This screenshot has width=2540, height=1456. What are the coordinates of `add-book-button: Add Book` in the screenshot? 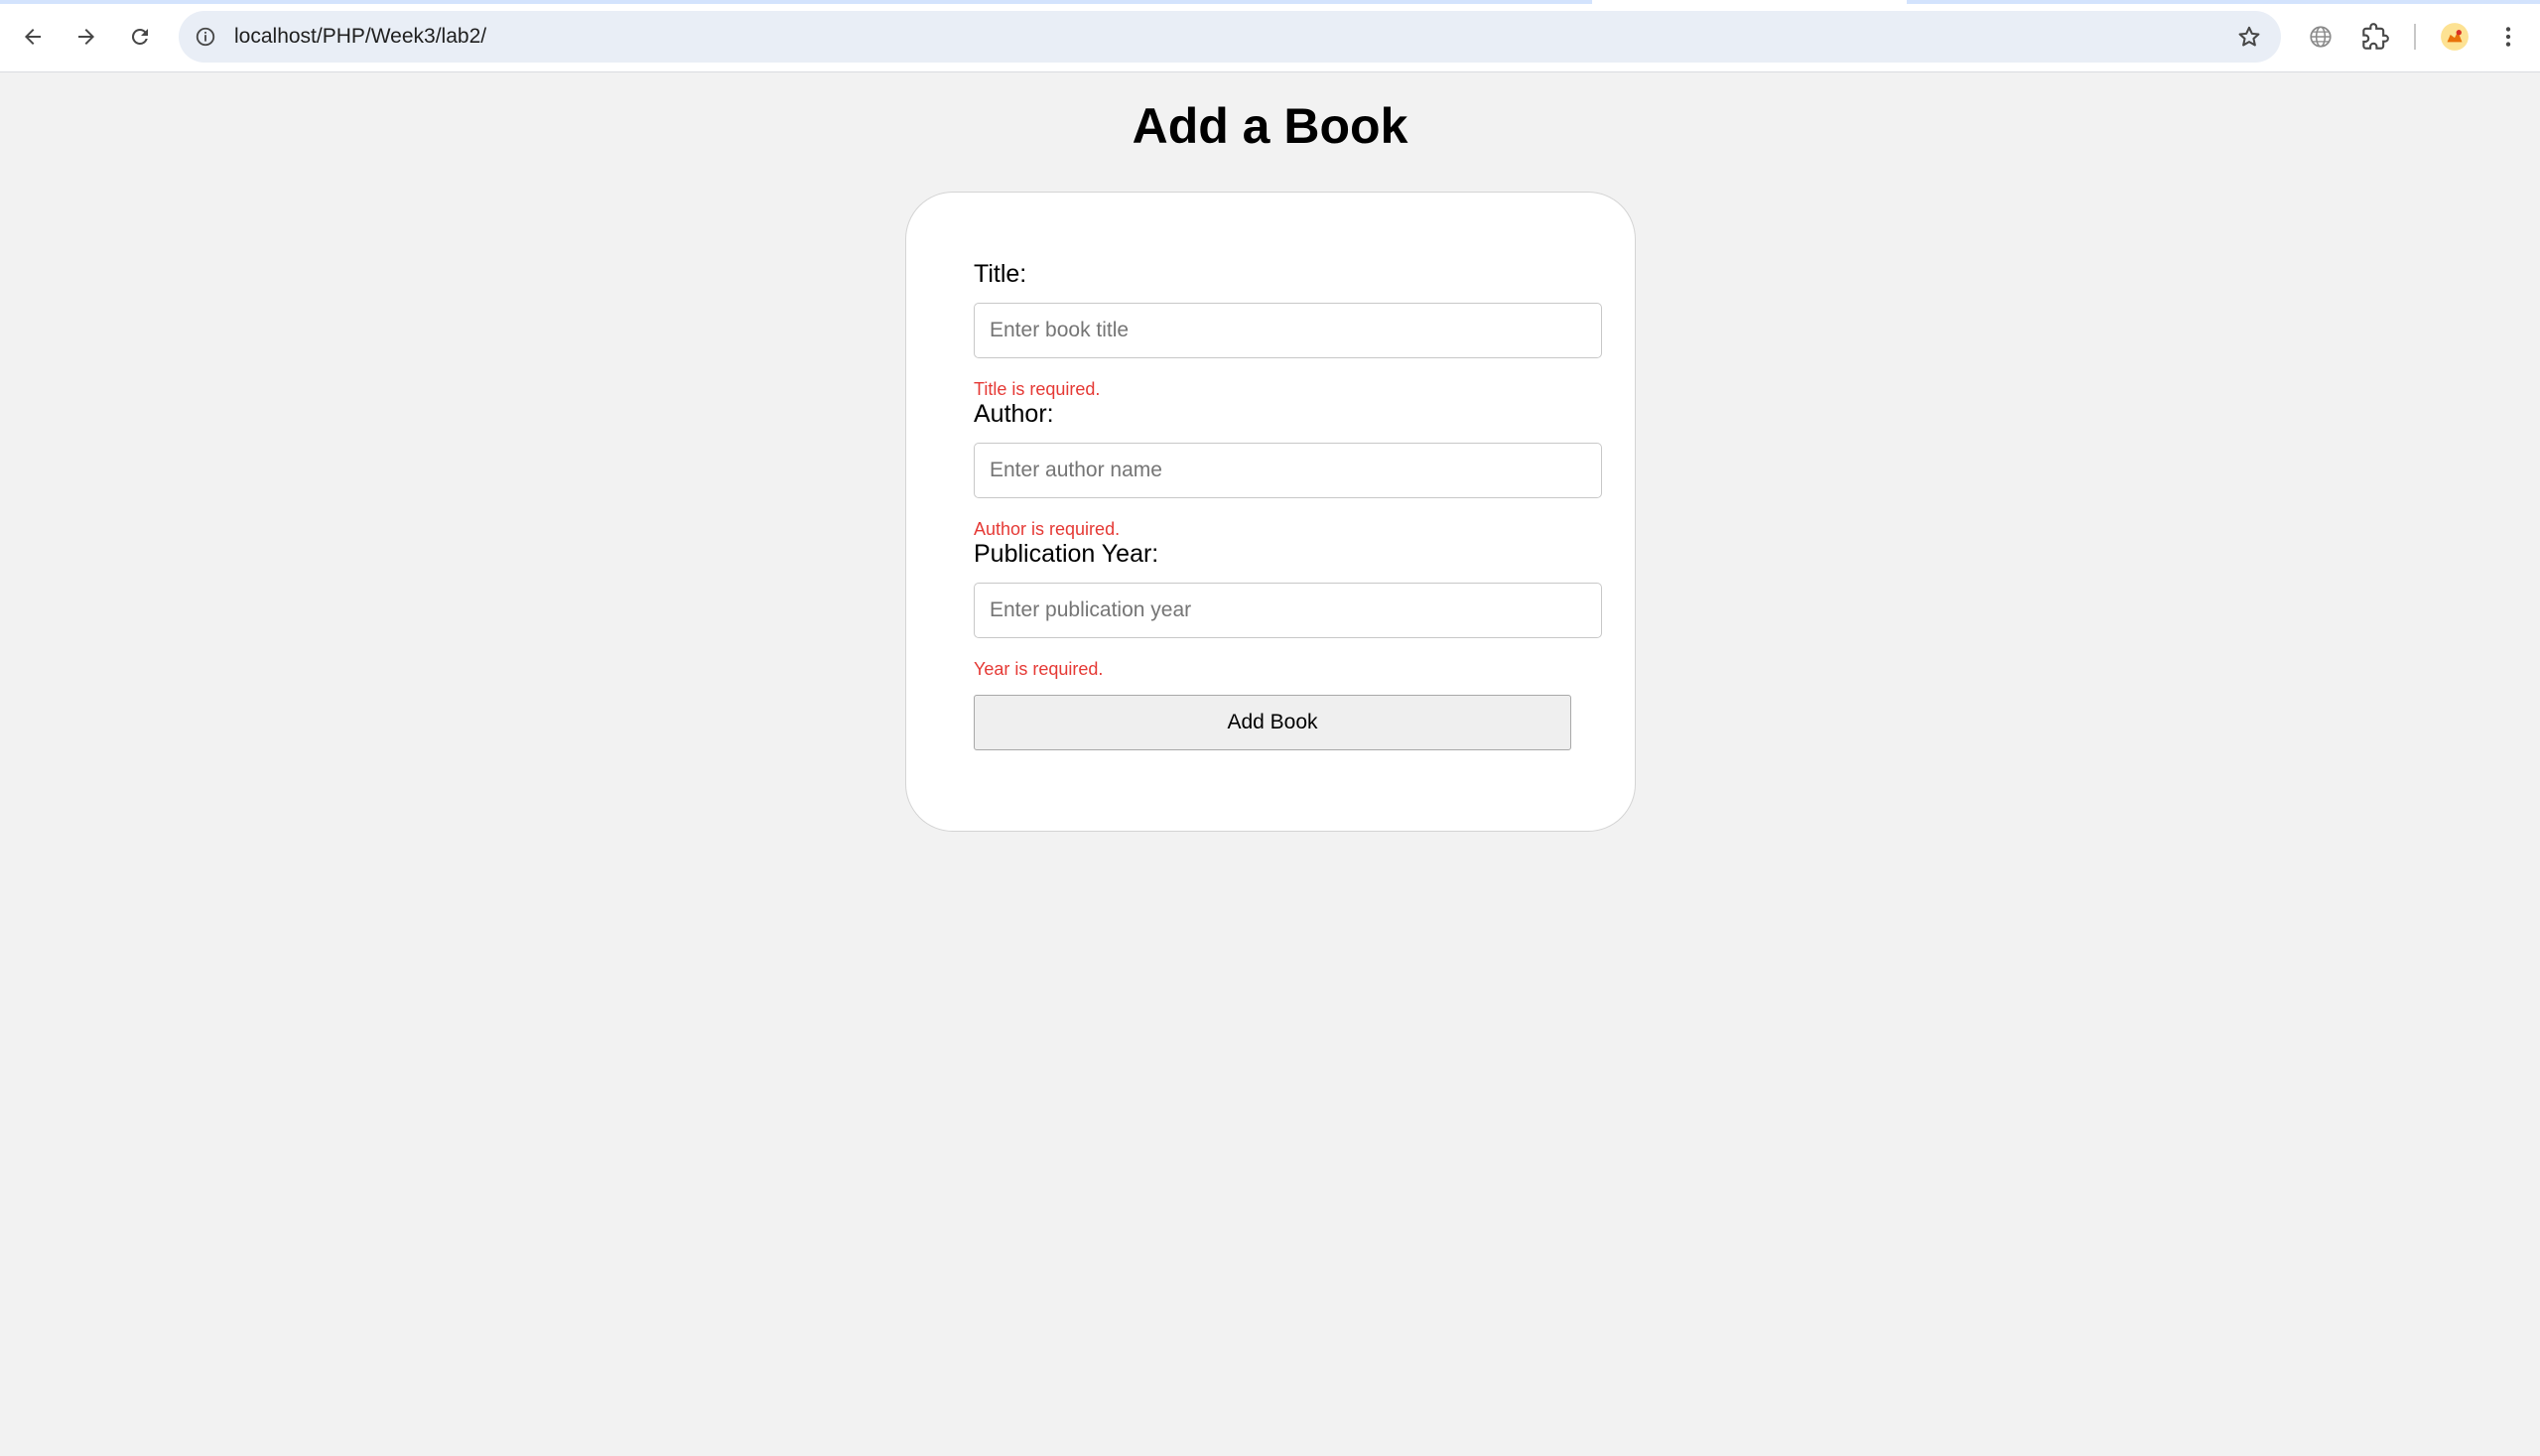 It's located at (1273, 722).